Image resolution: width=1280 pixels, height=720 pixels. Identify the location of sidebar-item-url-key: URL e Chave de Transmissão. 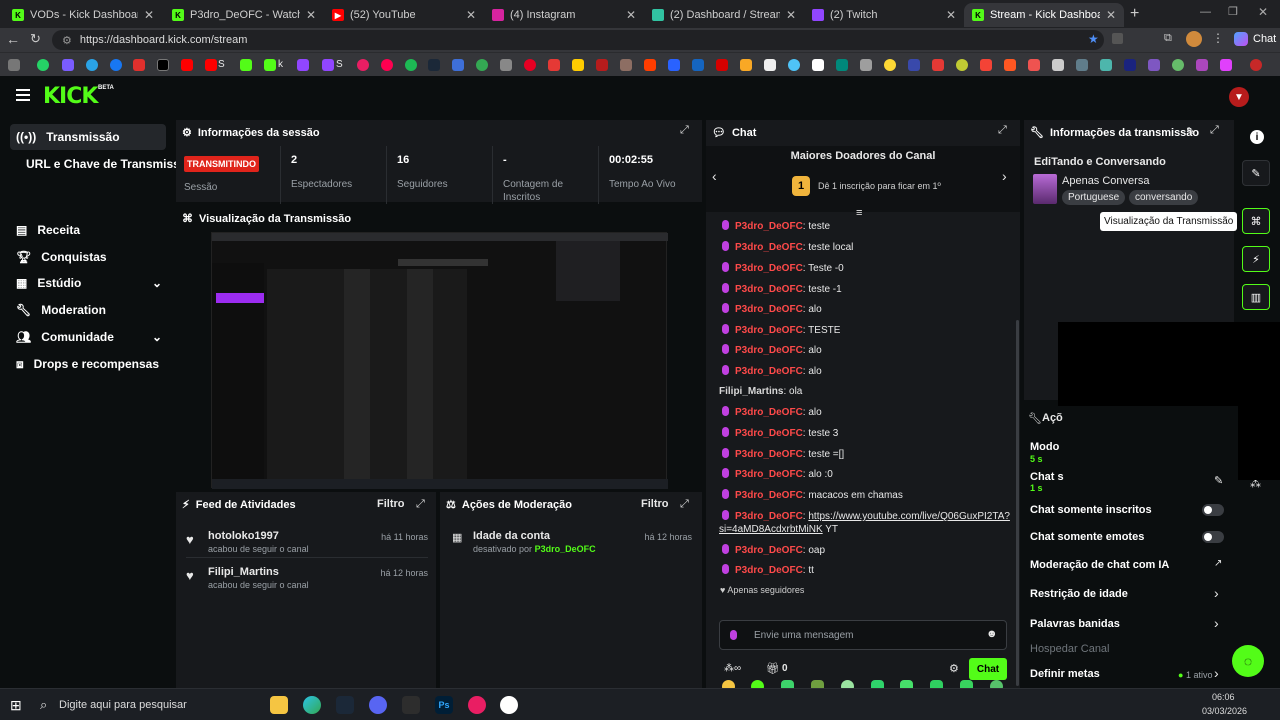
(101, 164).